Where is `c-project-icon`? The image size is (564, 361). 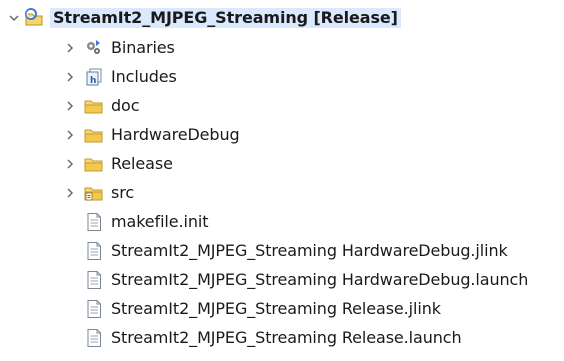 c-project-icon is located at coordinates (34, 17).